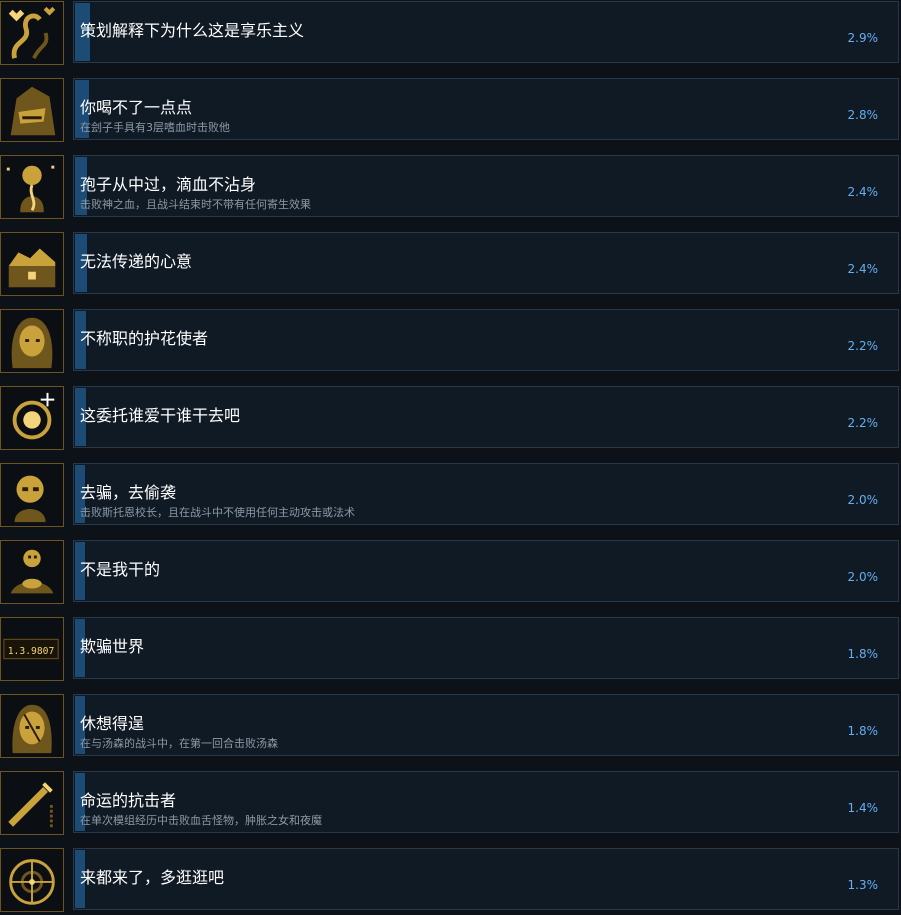  What do you see at coordinates (32, 803) in the screenshot?
I see `sword-chain-icon` at bounding box center [32, 803].